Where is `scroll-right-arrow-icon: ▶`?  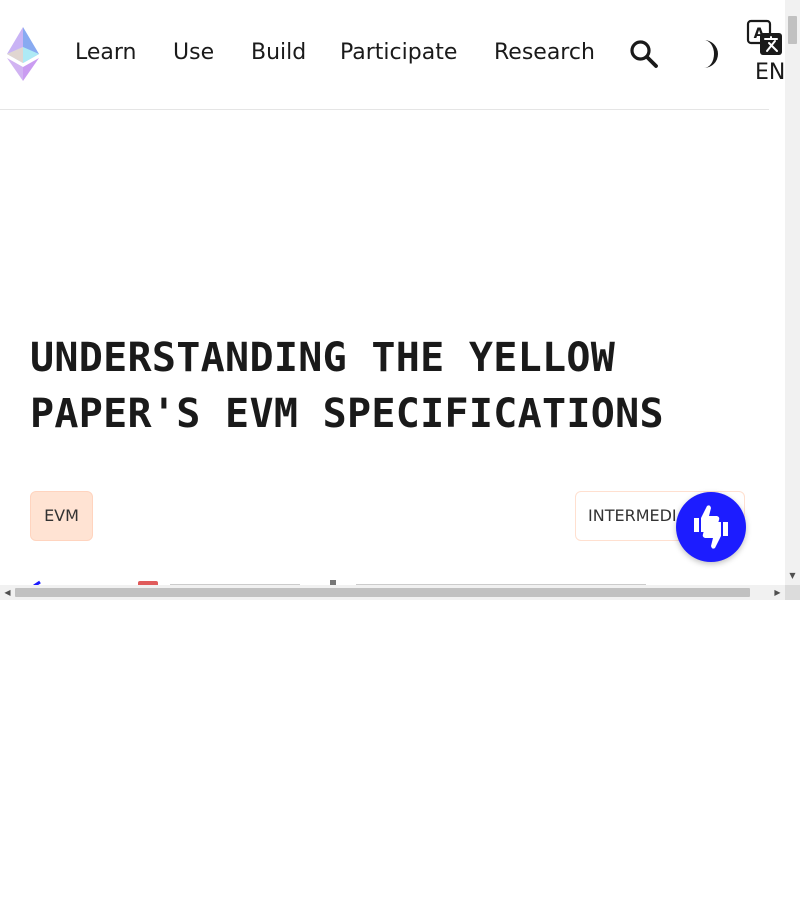
scroll-right-arrow-icon: ▶ is located at coordinates (777, 592).